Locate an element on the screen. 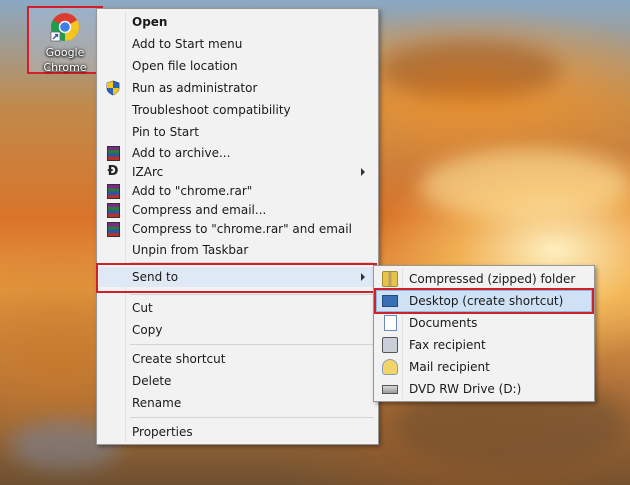  submenu-item-label: Documents is located at coordinates (443, 323).